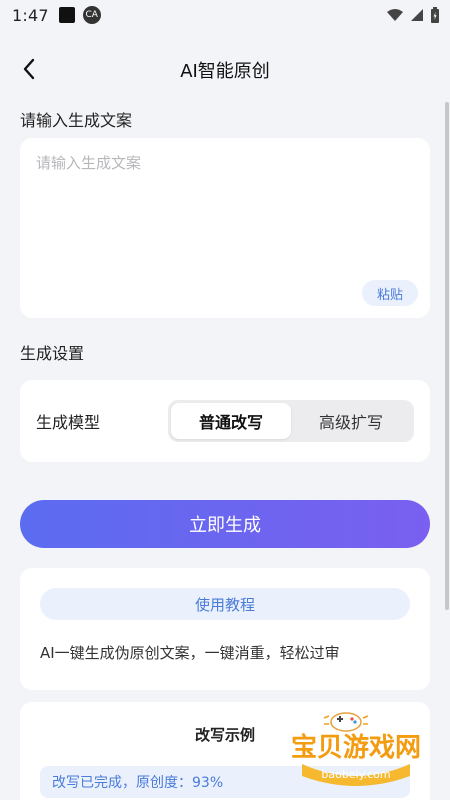  Describe the element at coordinates (225, 629) in the screenshot. I see `tutorial-card: 使用教程 AI一键生成伪原创文案，一键消重，轻松过审` at that location.